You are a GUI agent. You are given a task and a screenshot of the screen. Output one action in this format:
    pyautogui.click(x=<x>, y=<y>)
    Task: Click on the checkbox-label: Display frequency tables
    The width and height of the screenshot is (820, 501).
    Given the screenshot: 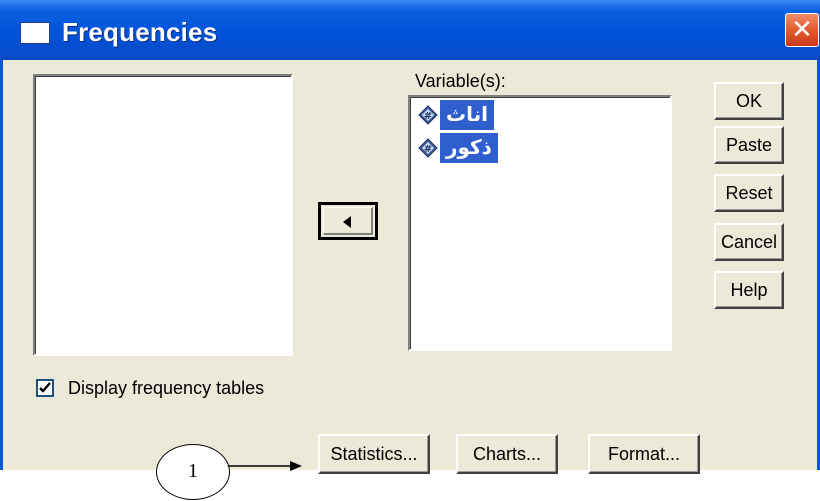 What is the action you would take?
    pyautogui.click(x=166, y=388)
    